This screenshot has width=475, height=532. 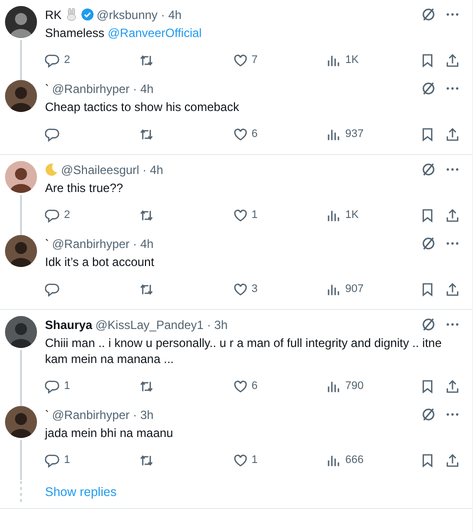 I want to click on handle-and-time: @Ranbirhyper · 3h, so click(x=103, y=415).